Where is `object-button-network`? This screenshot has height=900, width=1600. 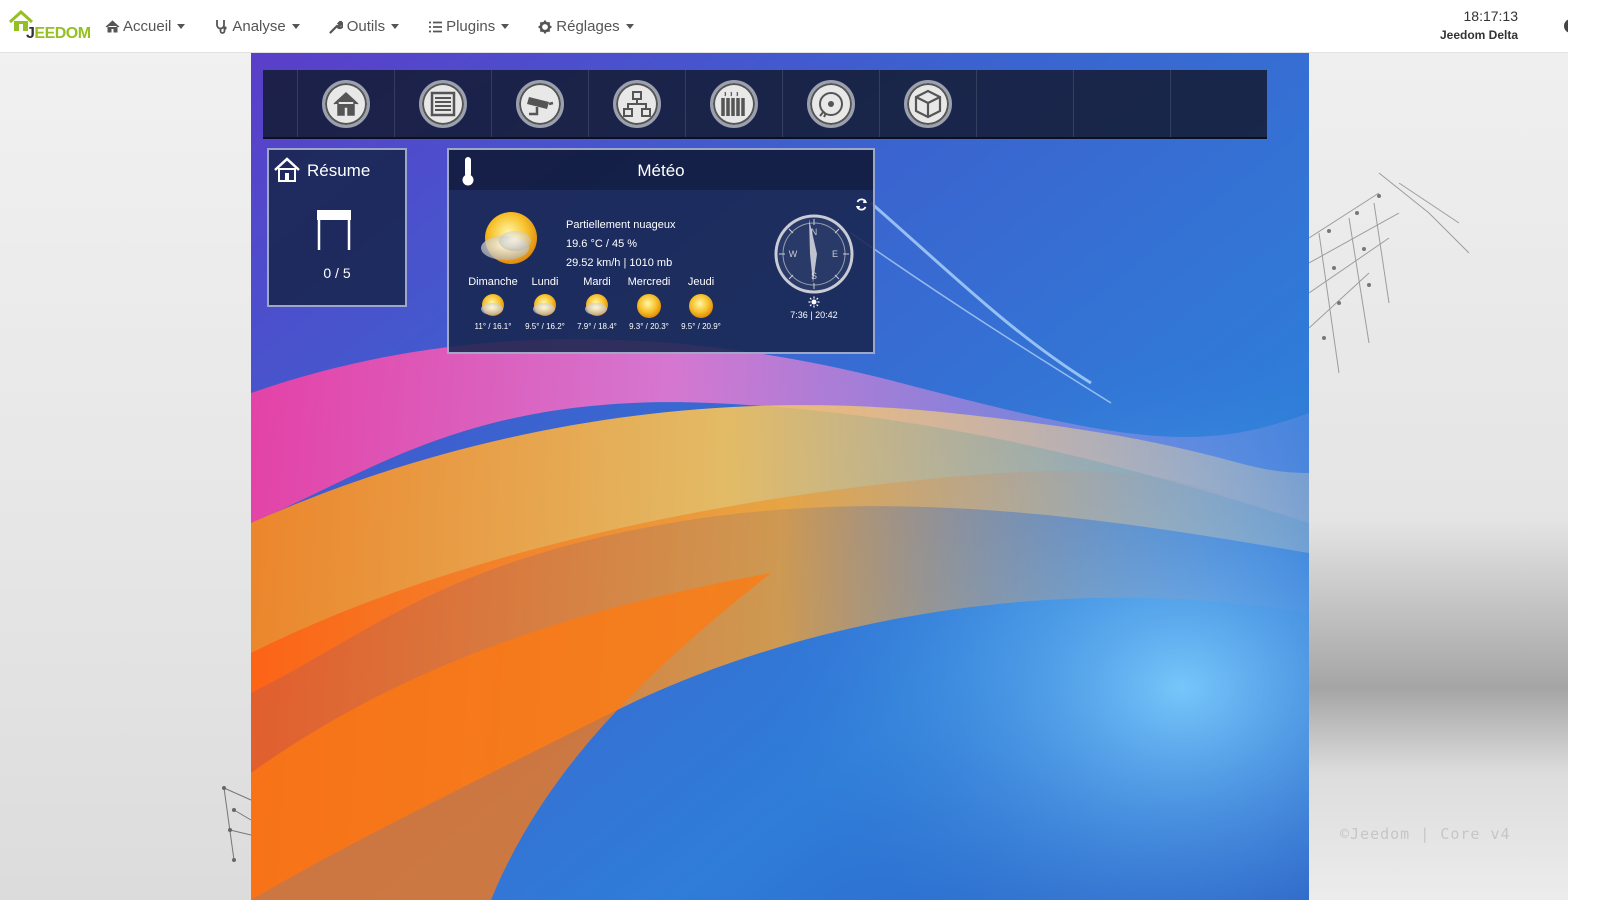 object-button-network is located at coordinates (637, 103).